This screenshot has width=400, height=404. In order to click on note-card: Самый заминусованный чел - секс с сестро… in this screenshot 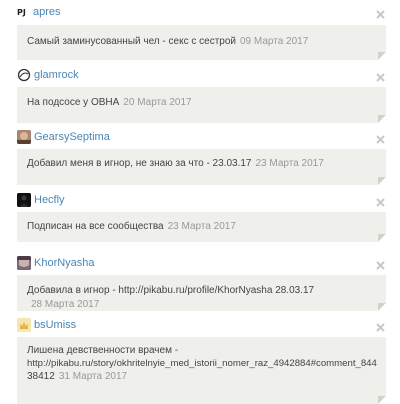, I will do `click(201, 42)`.